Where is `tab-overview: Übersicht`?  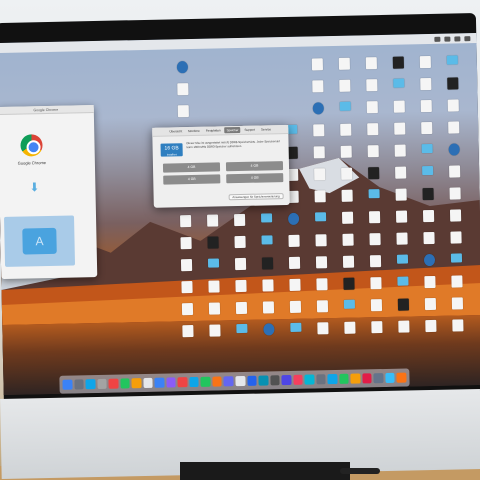 tab-overview: Übersicht is located at coordinates (175, 131).